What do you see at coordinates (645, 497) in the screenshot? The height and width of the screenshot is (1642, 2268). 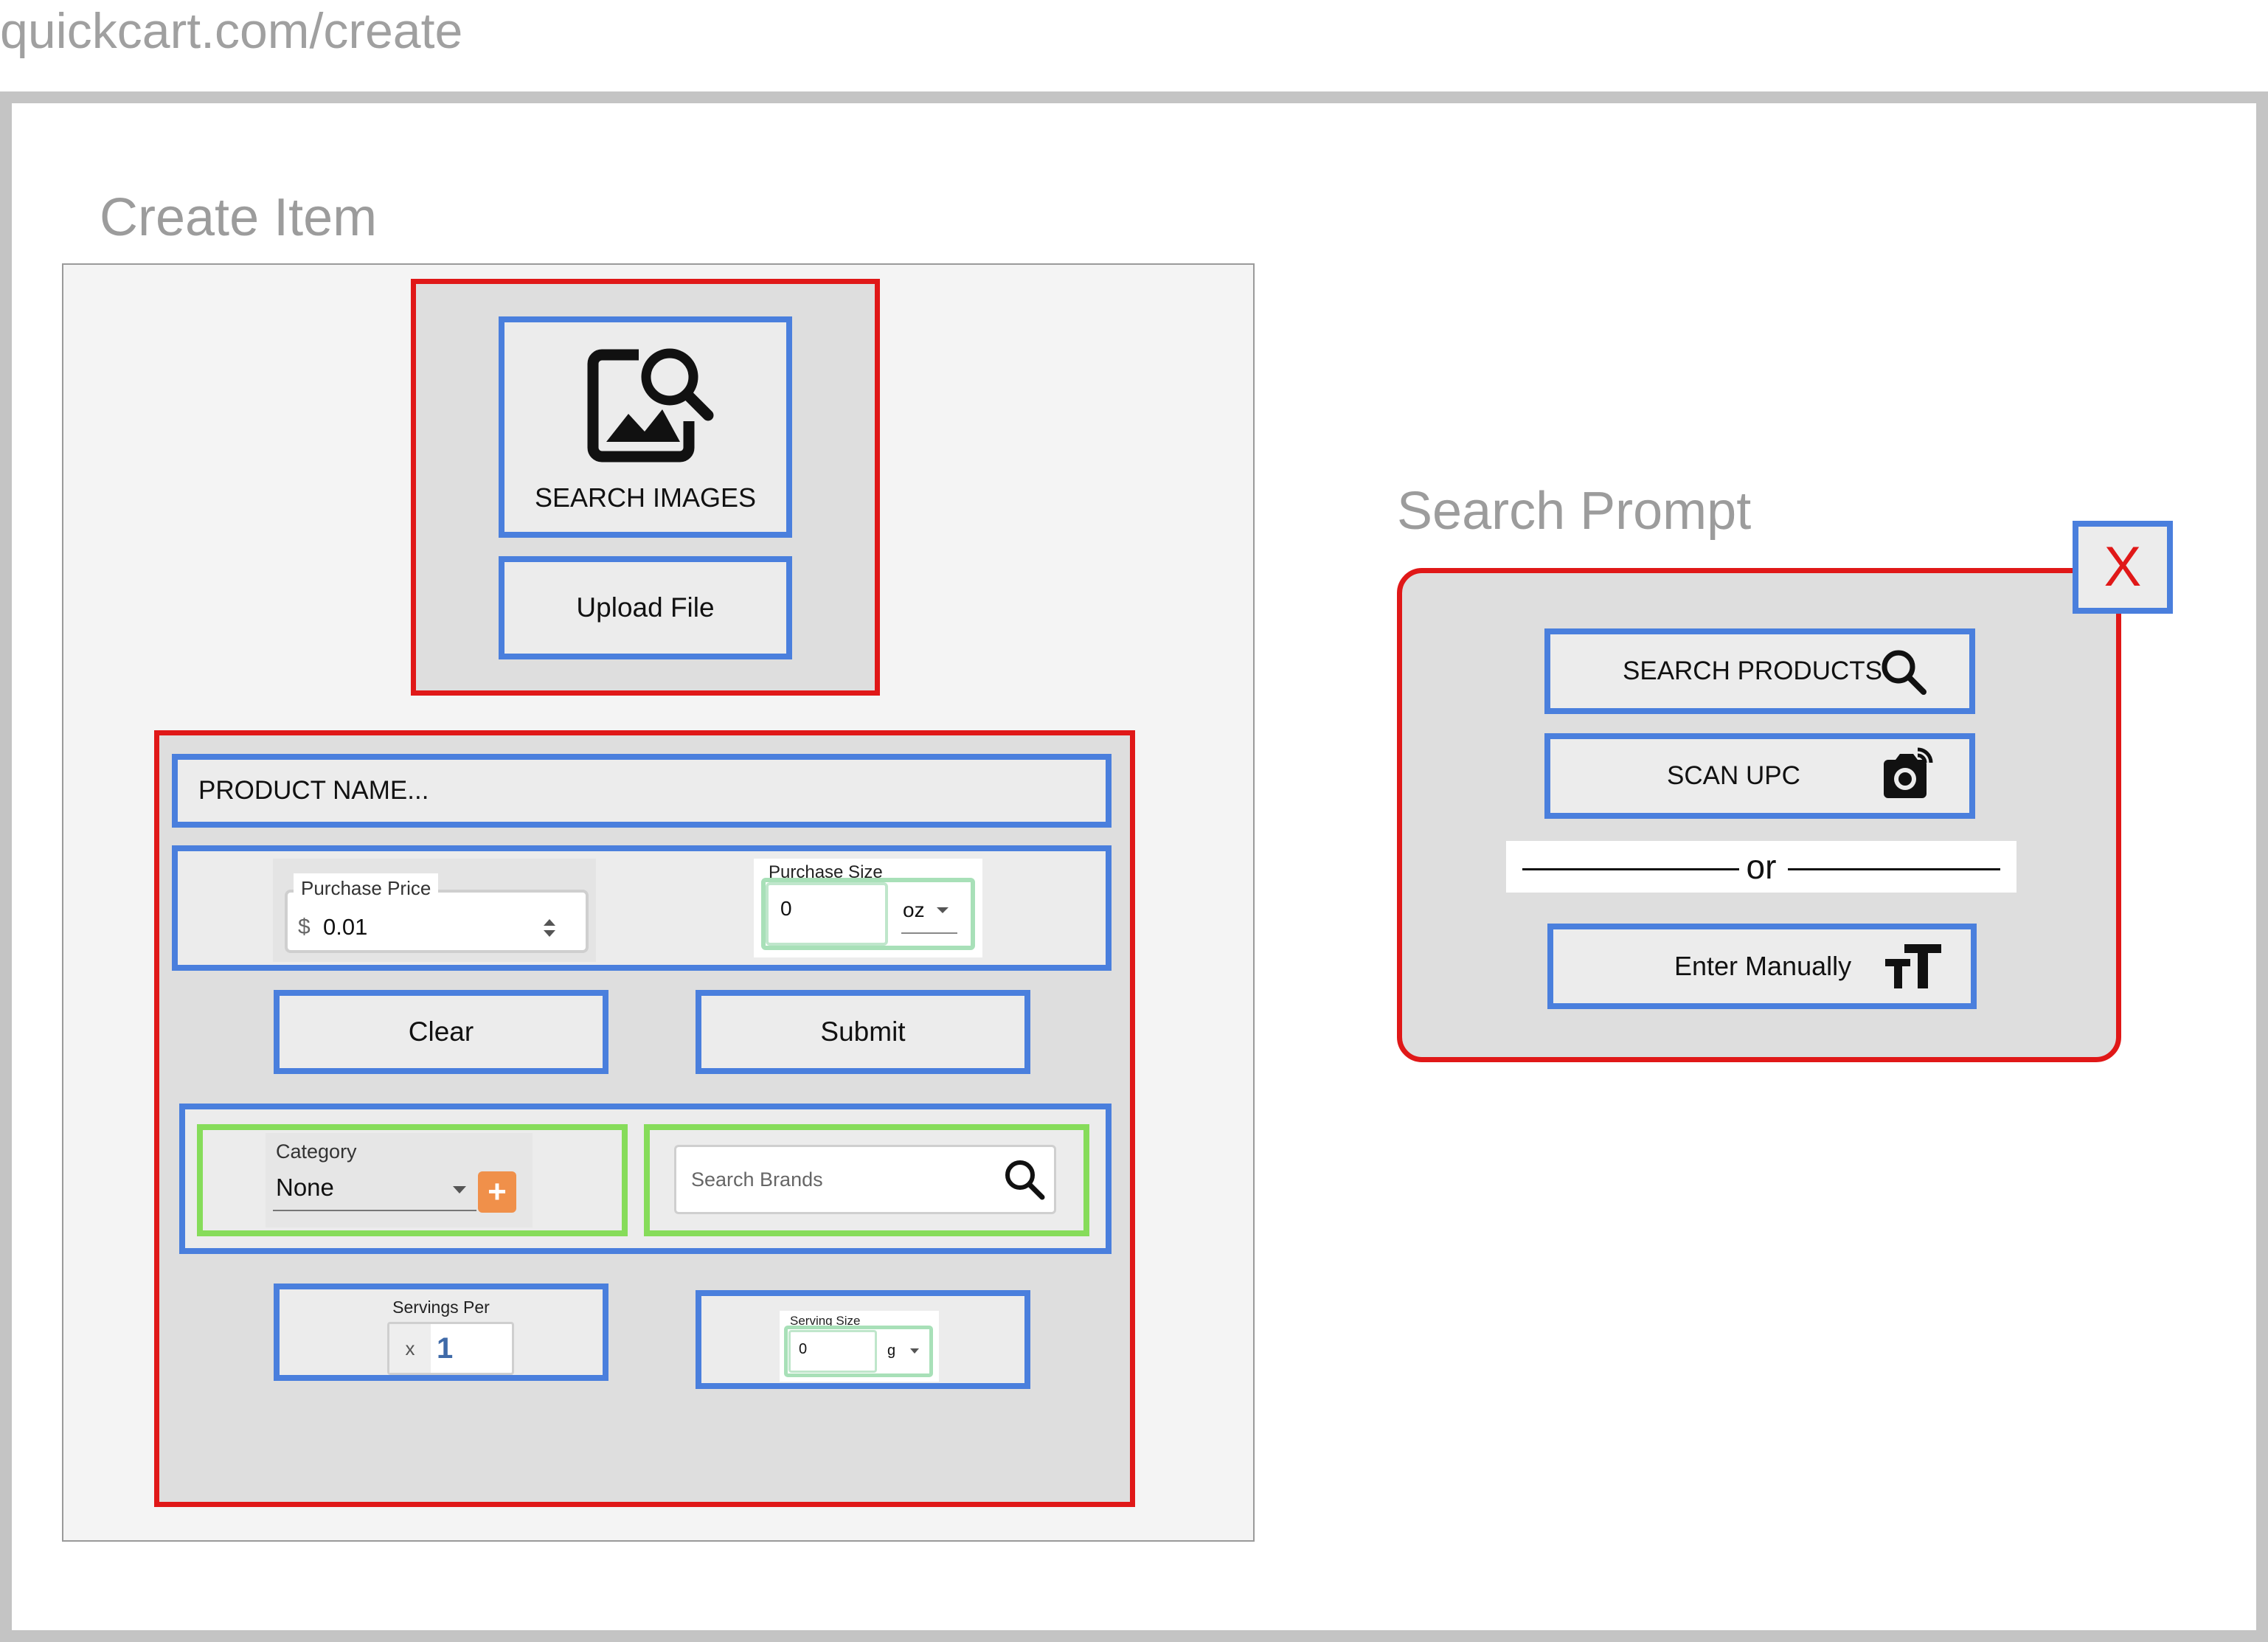 I see `search-images-label: SEARCH IMAGES` at bounding box center [645, 497].